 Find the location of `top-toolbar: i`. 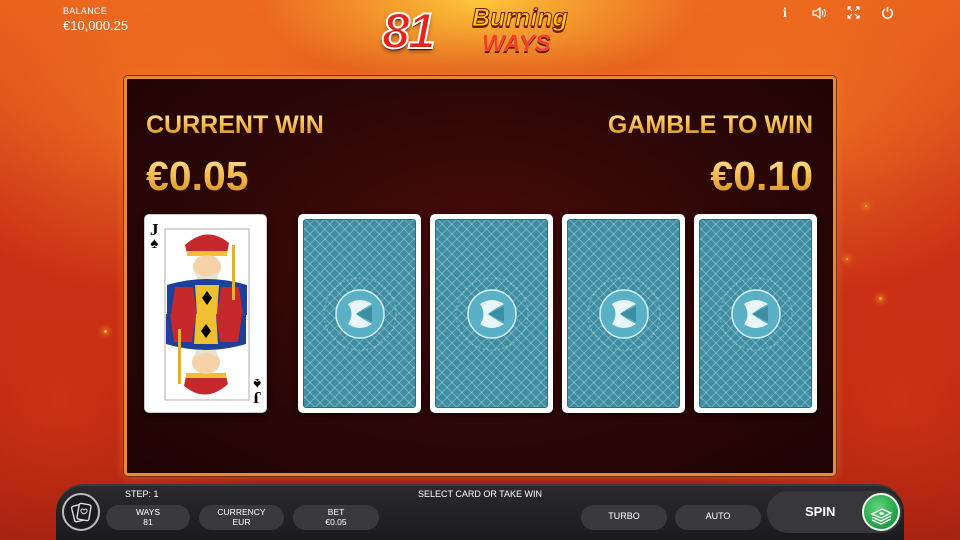

top-toolbar: i is located at coordinates (836, 14).